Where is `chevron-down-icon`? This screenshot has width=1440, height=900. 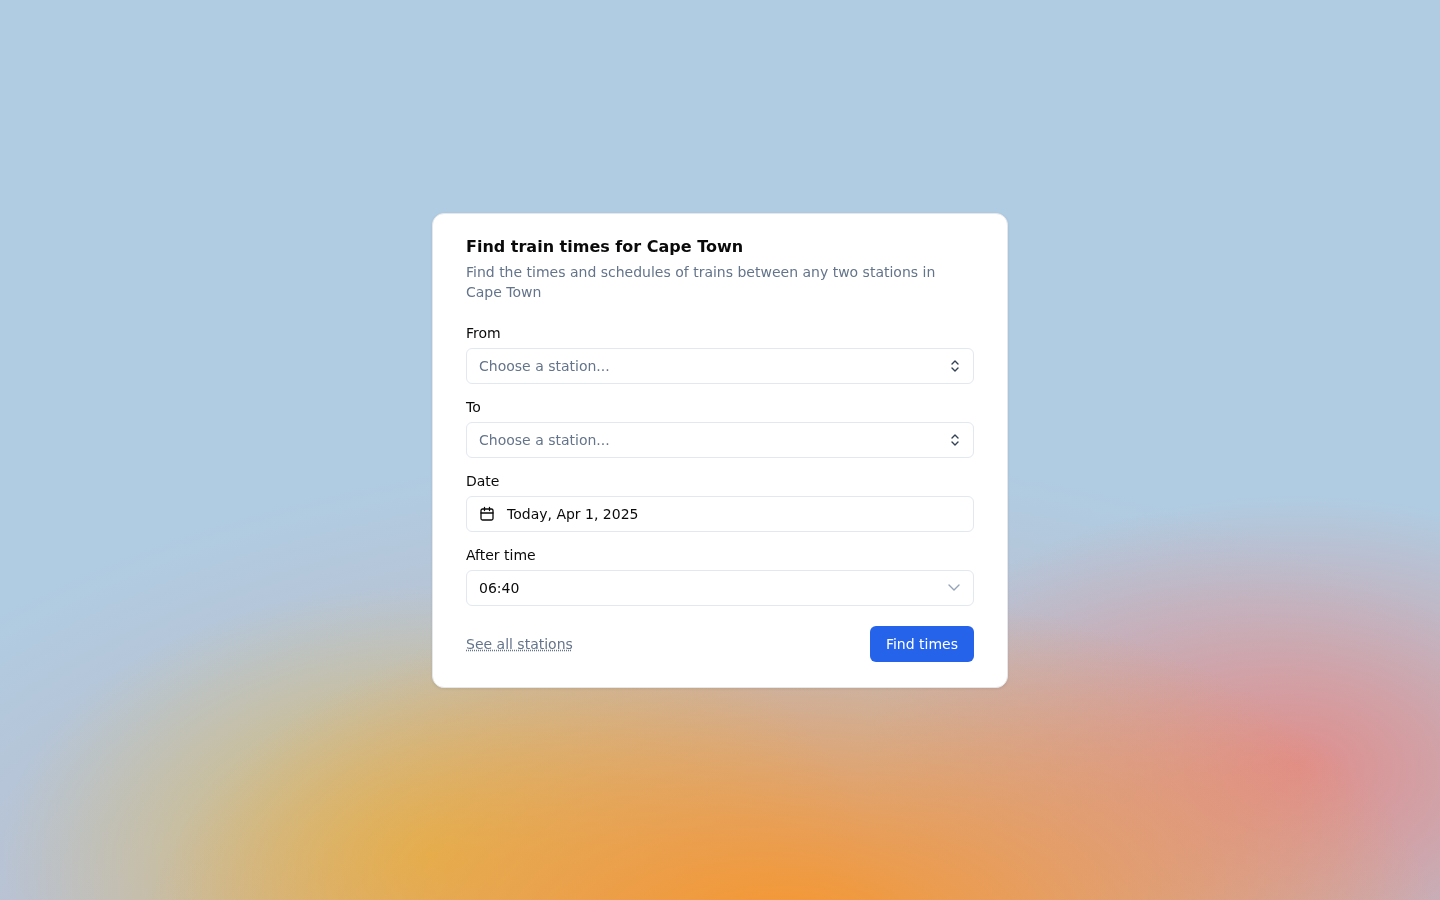 chevron-down-icon is located at coordinates (954, 587).